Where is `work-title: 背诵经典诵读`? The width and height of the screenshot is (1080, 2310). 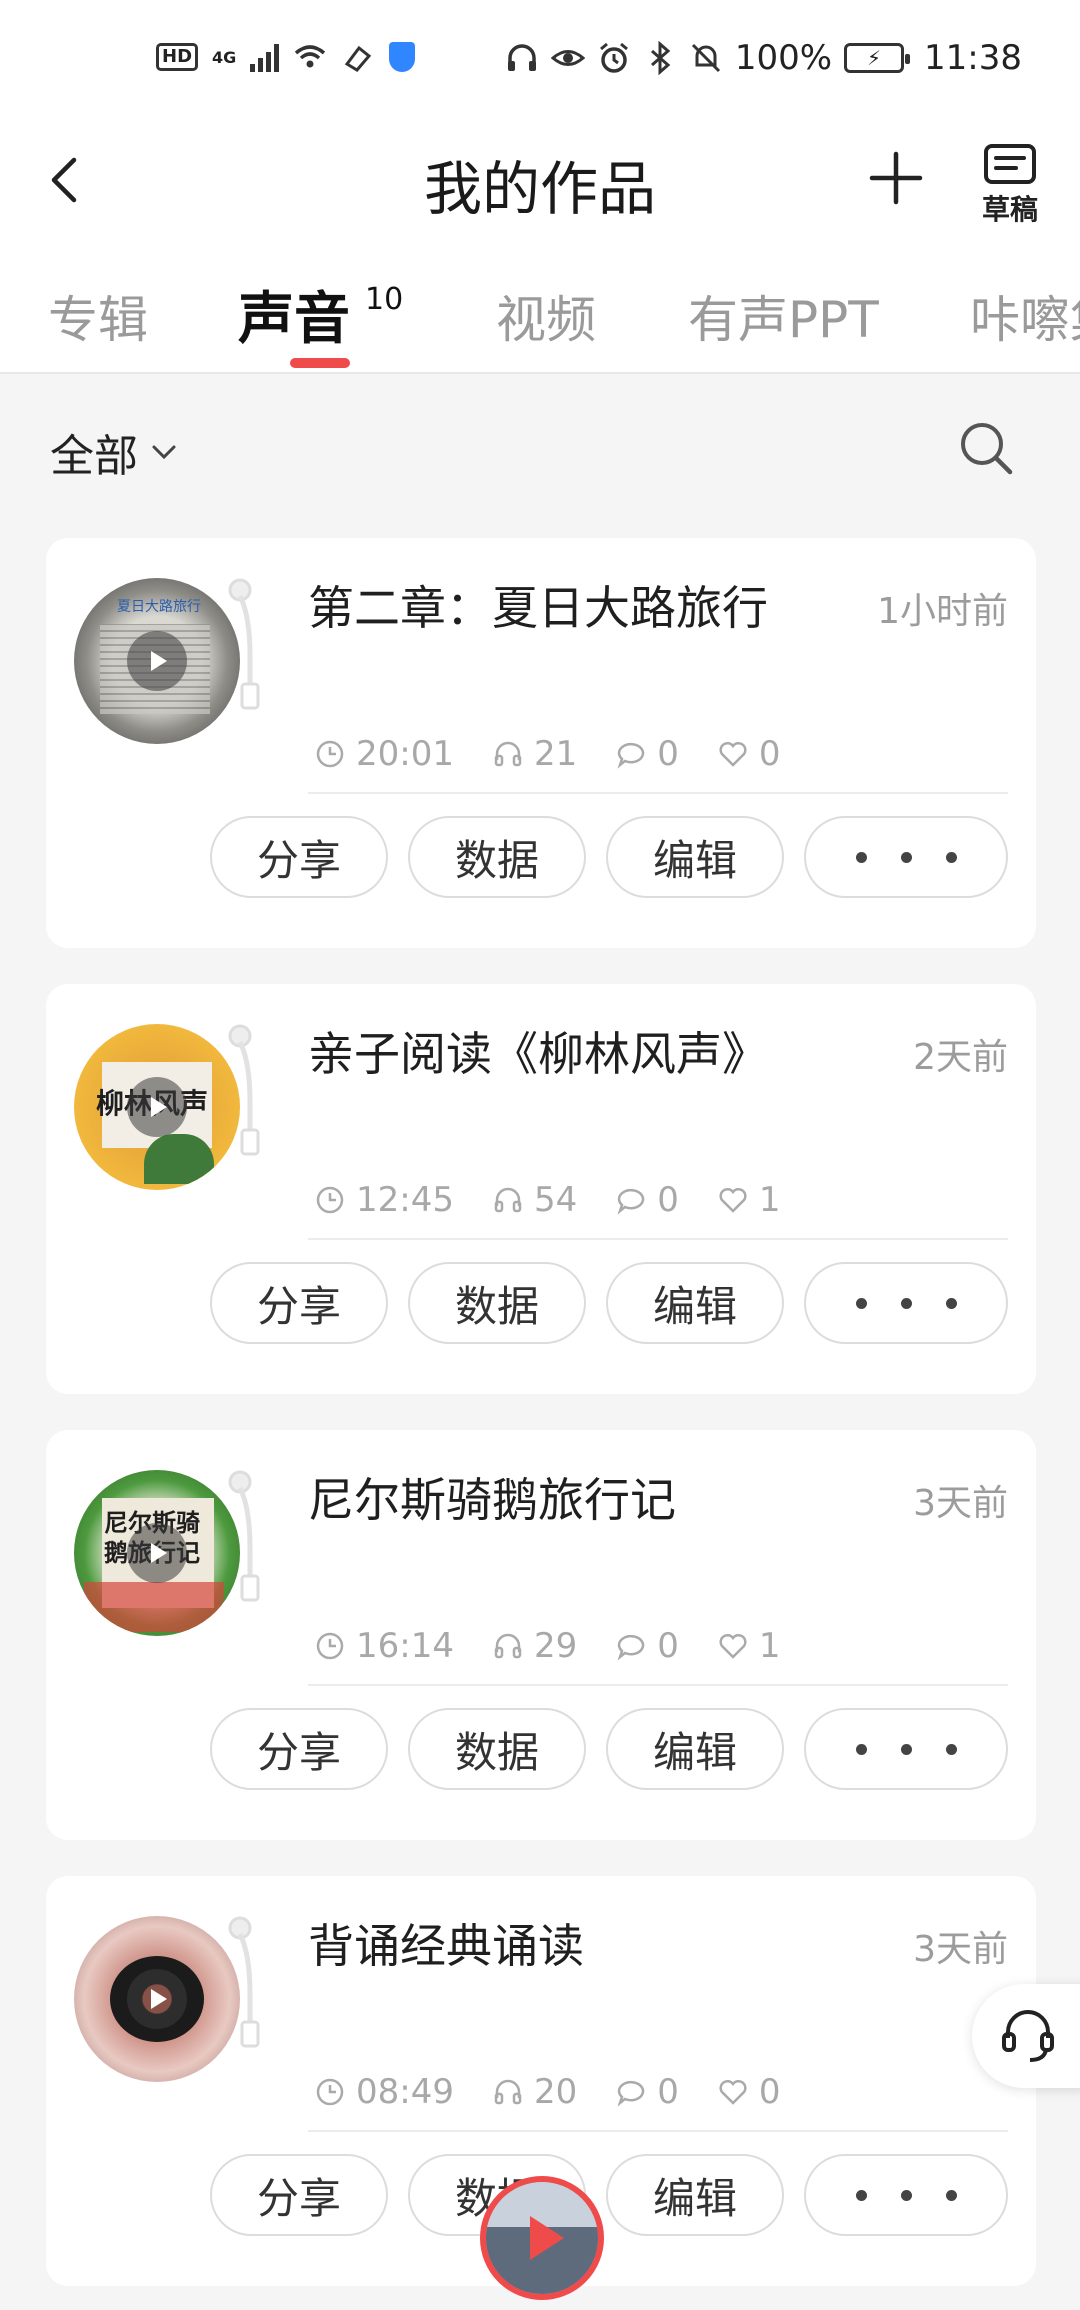 work-title: 背诵经典诵读 is located at coordinates (446, 1946).